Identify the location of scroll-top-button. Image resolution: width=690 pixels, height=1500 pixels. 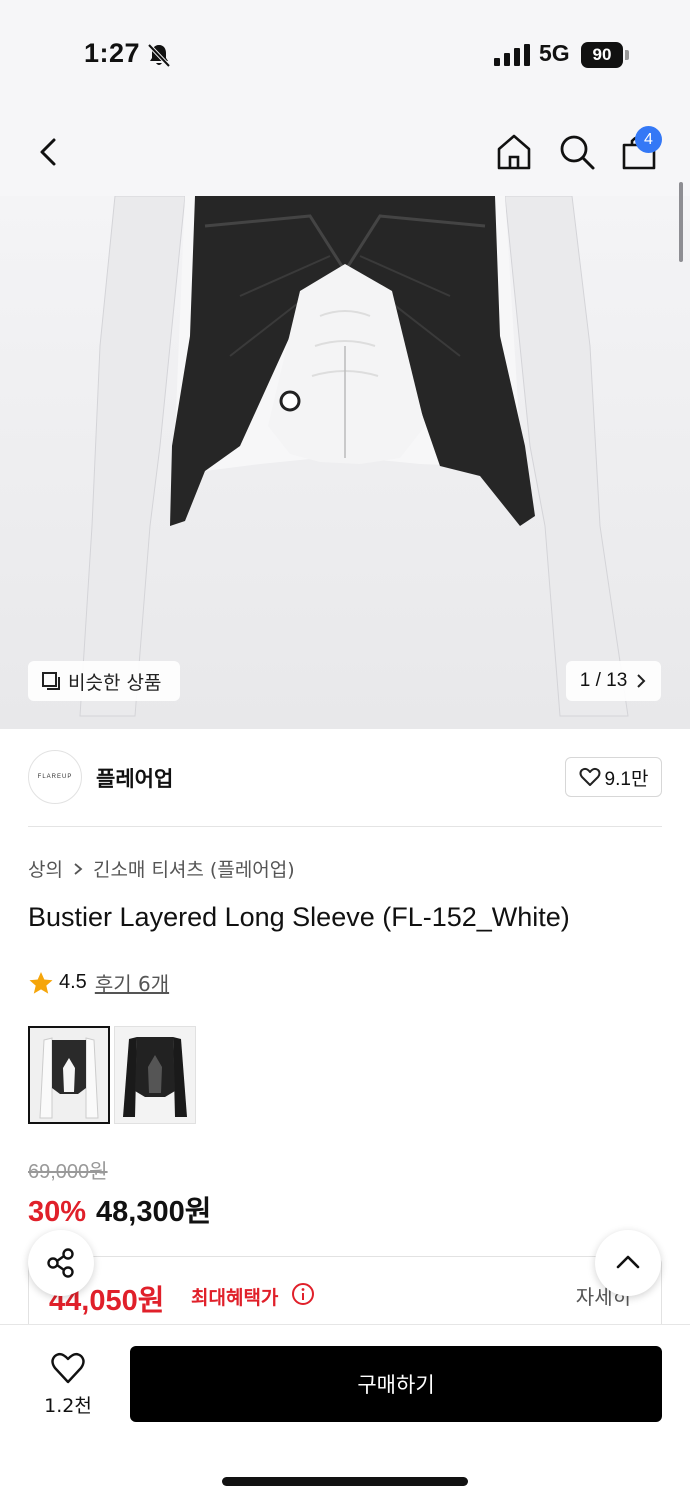
(628, 1263).